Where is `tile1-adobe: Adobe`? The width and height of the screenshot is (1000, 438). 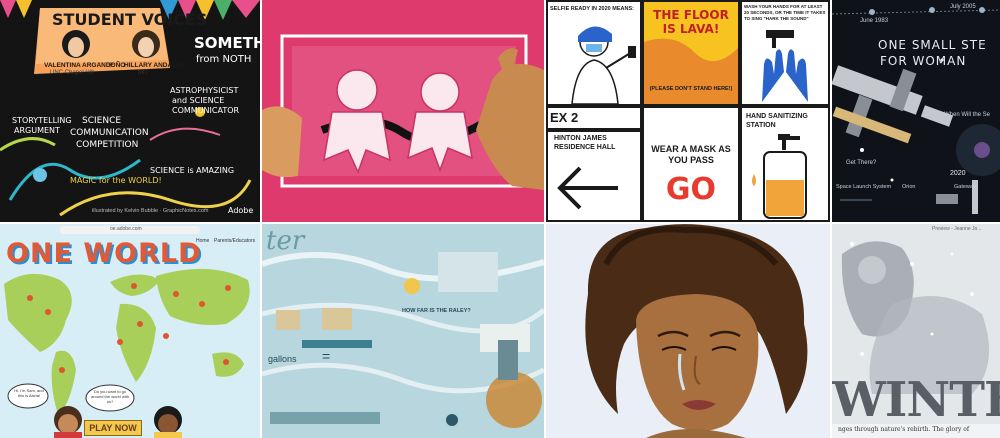 tile1-adobe: Adobe is located at coordinates (241, 210).